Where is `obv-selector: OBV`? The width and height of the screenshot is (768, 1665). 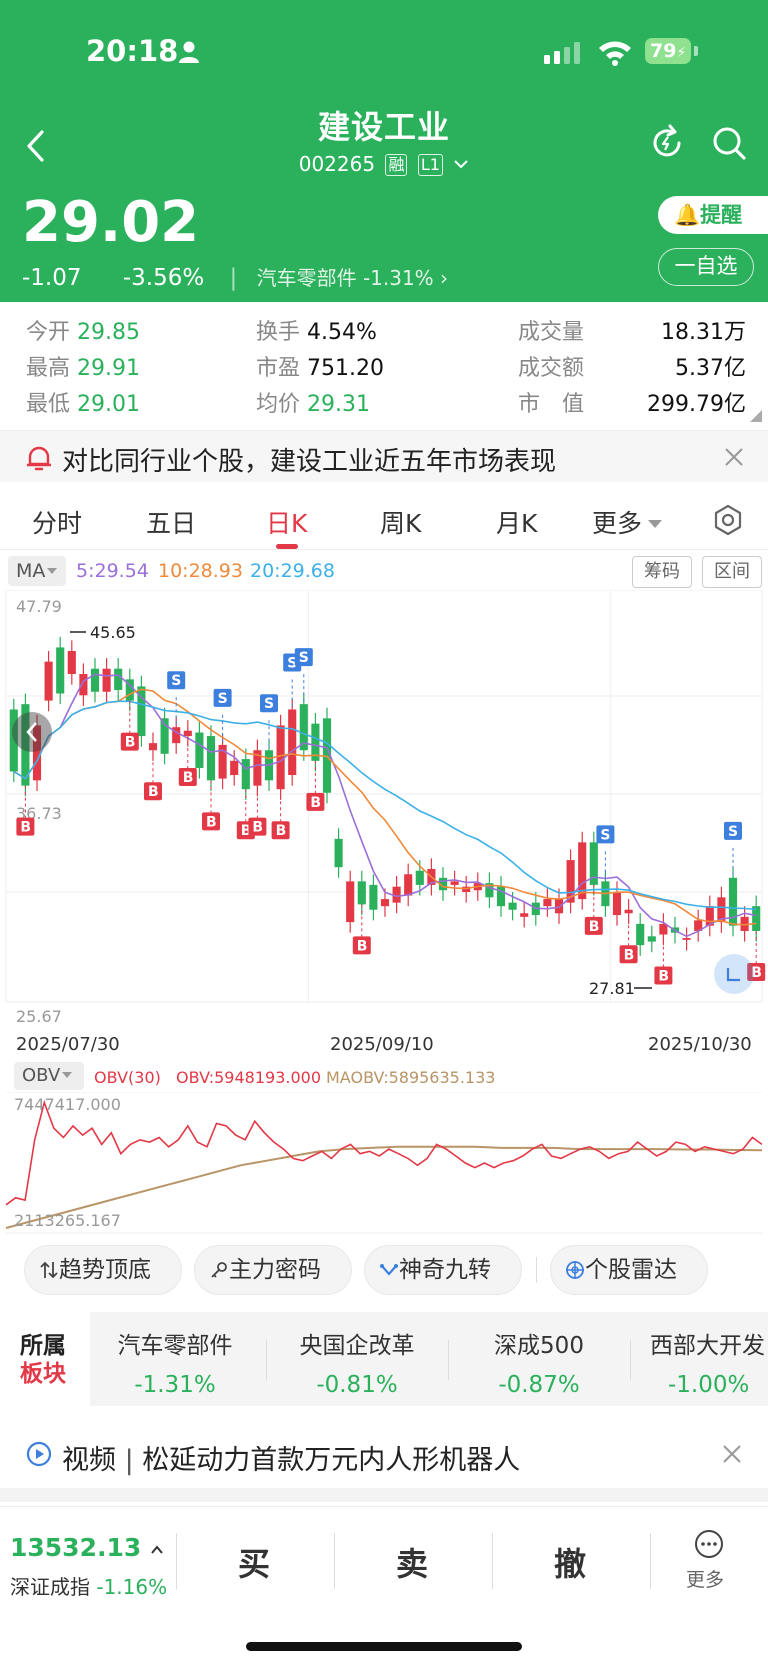
obv-selector: OBV is located at coordinates (49, 1076).